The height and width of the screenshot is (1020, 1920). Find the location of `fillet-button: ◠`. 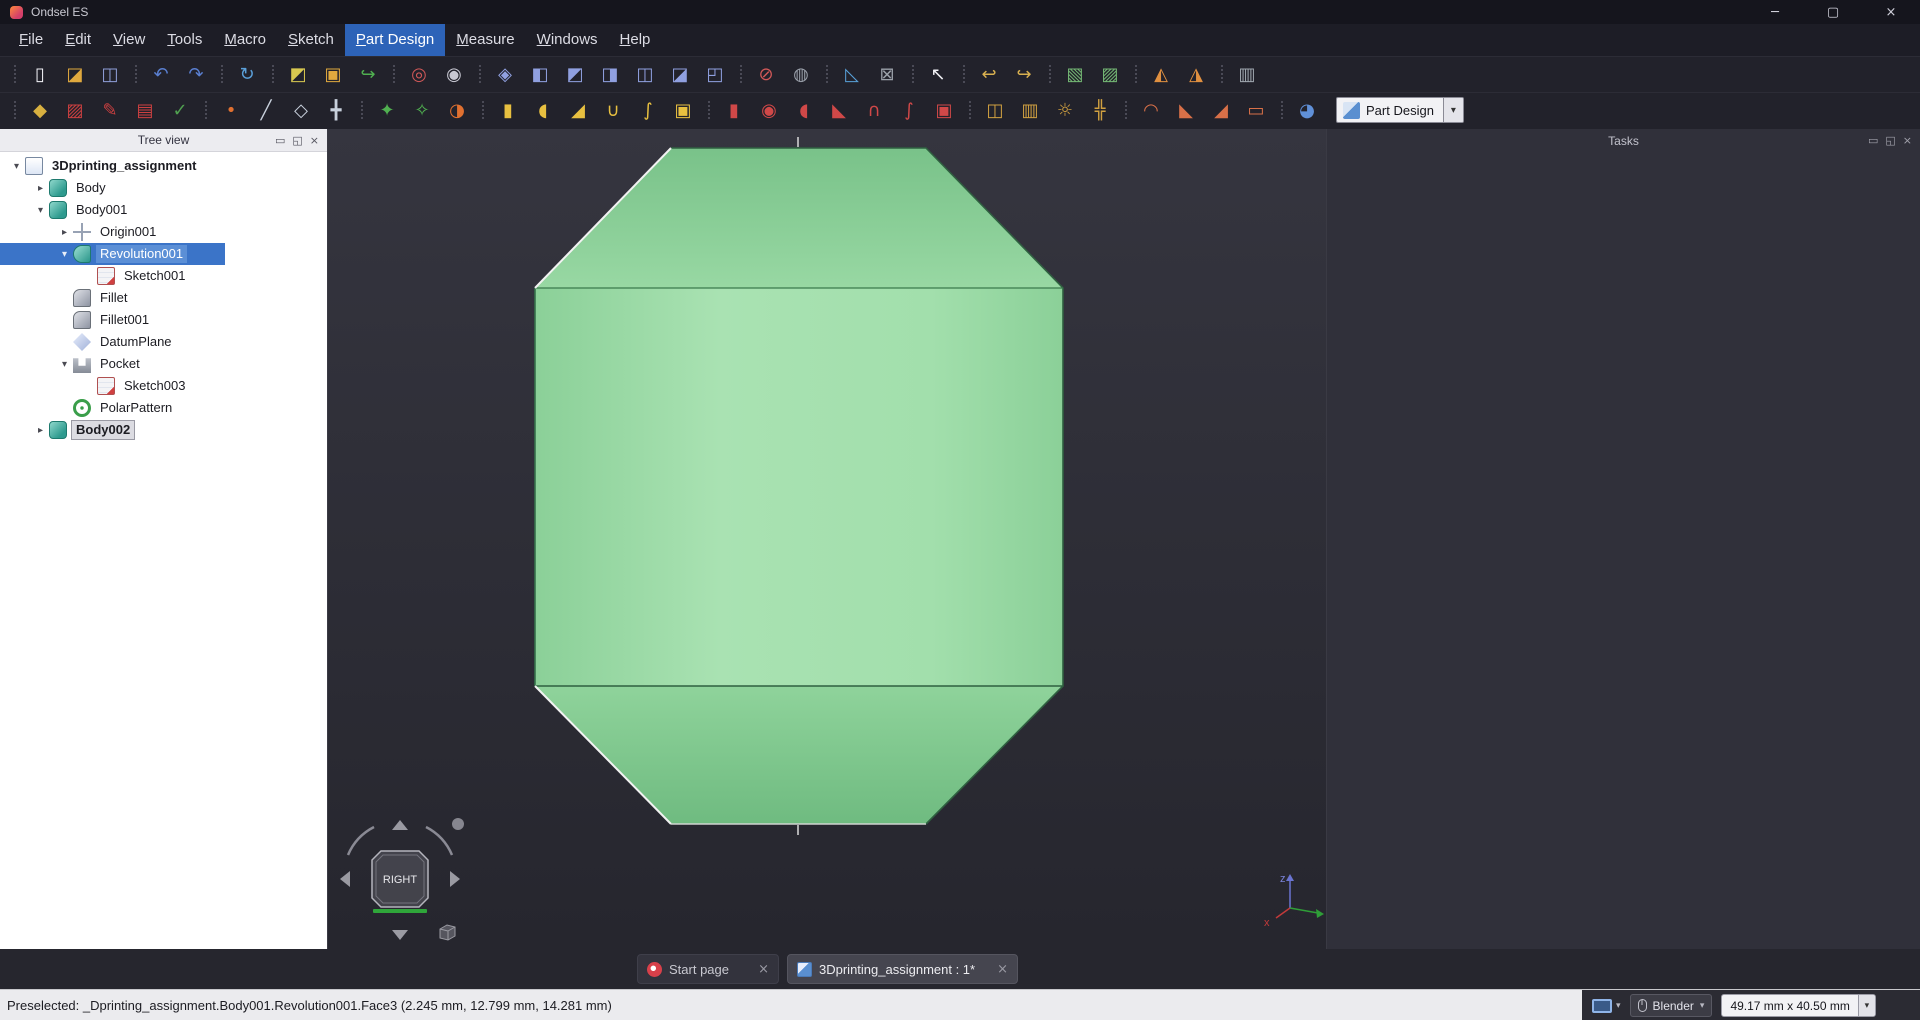

fillet-button: ◠ is located at coordinates (1146, 111).